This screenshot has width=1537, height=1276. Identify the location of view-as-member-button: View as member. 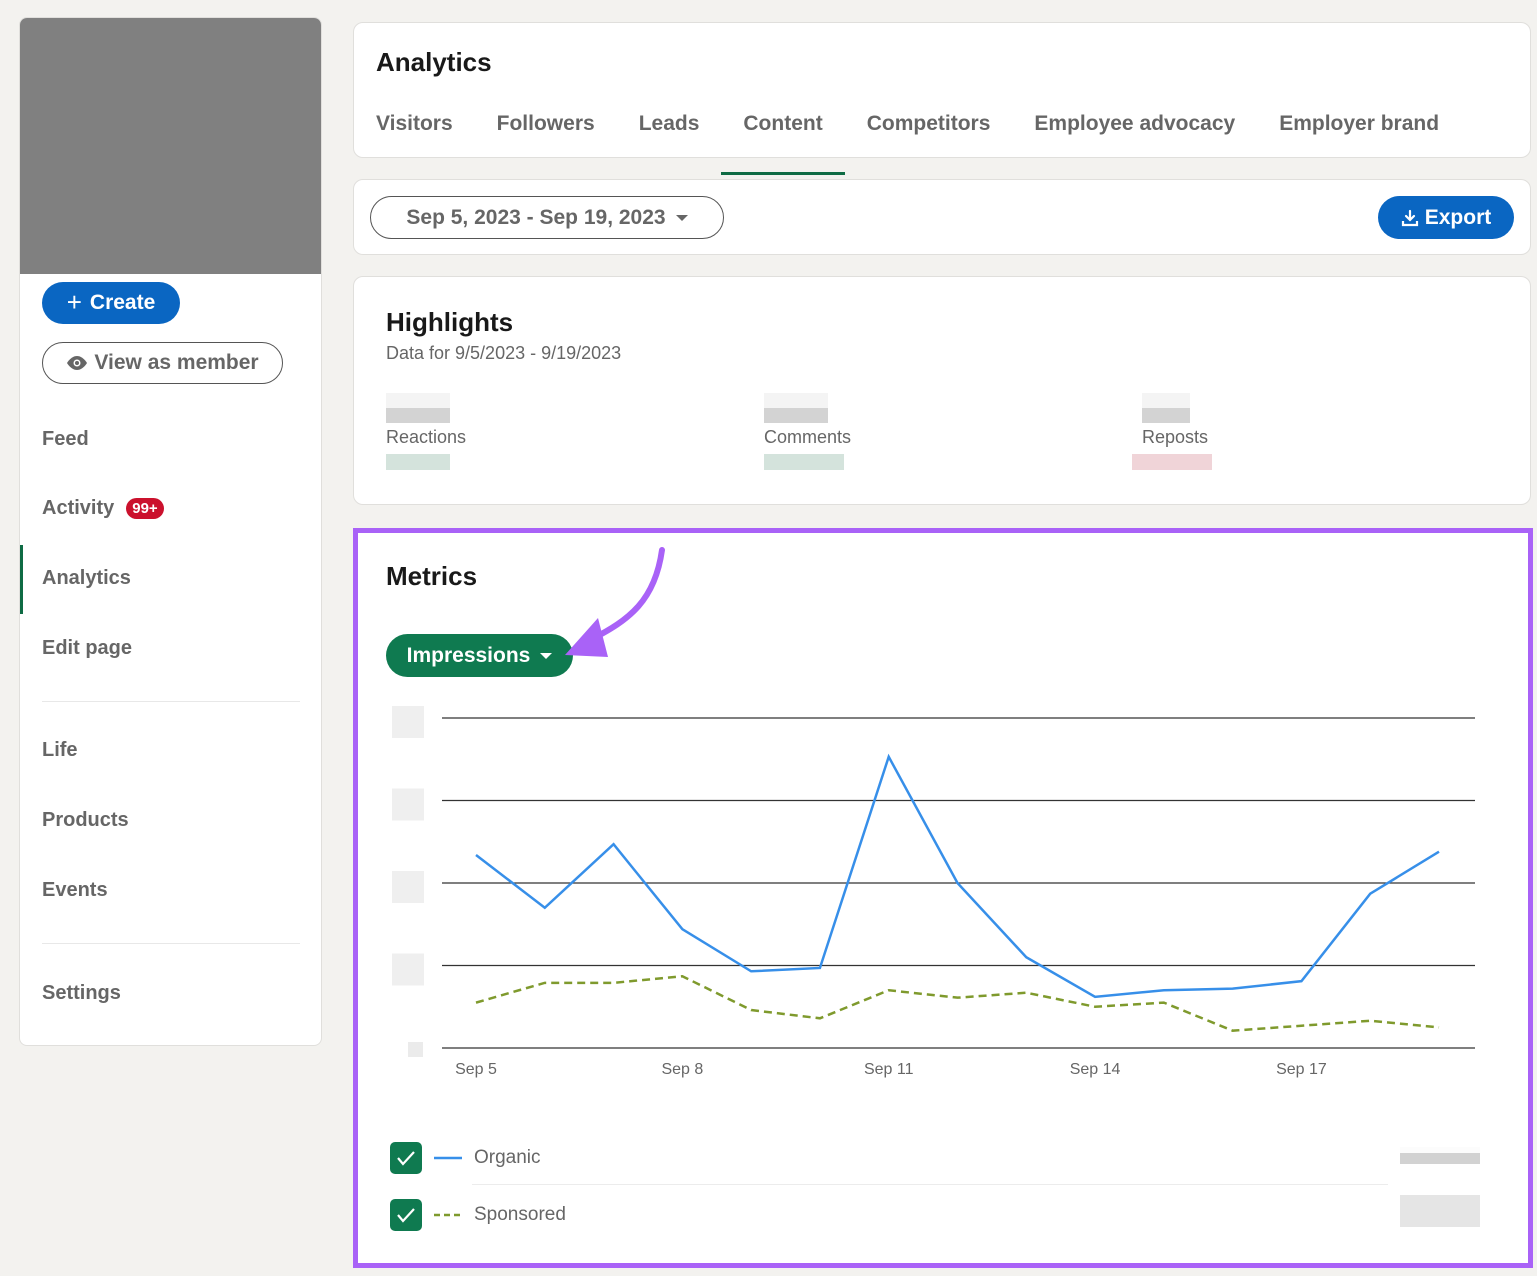
(162, 363).